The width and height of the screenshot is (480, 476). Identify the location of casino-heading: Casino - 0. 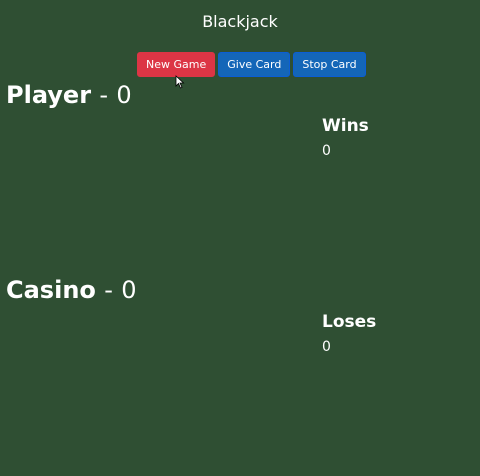
(71, 290).